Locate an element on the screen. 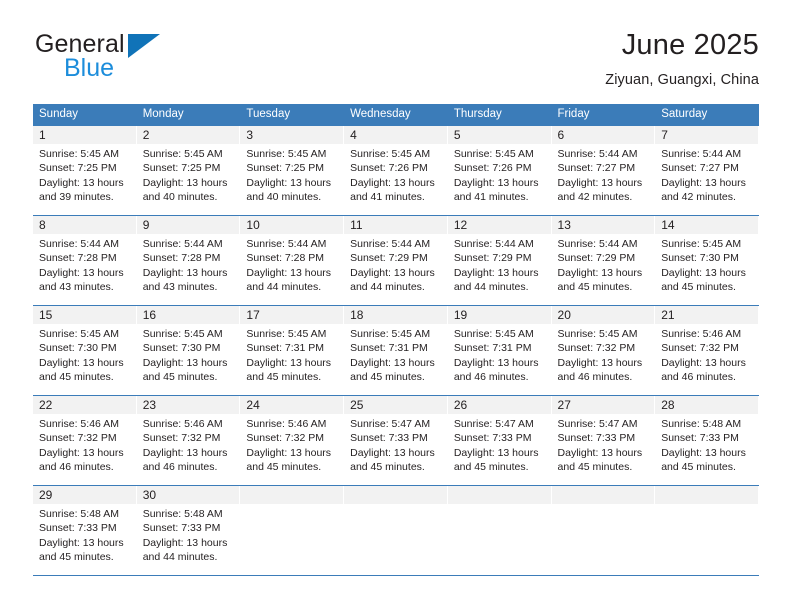  logo-text-blue: Blue is located at coordinates (89, 68).